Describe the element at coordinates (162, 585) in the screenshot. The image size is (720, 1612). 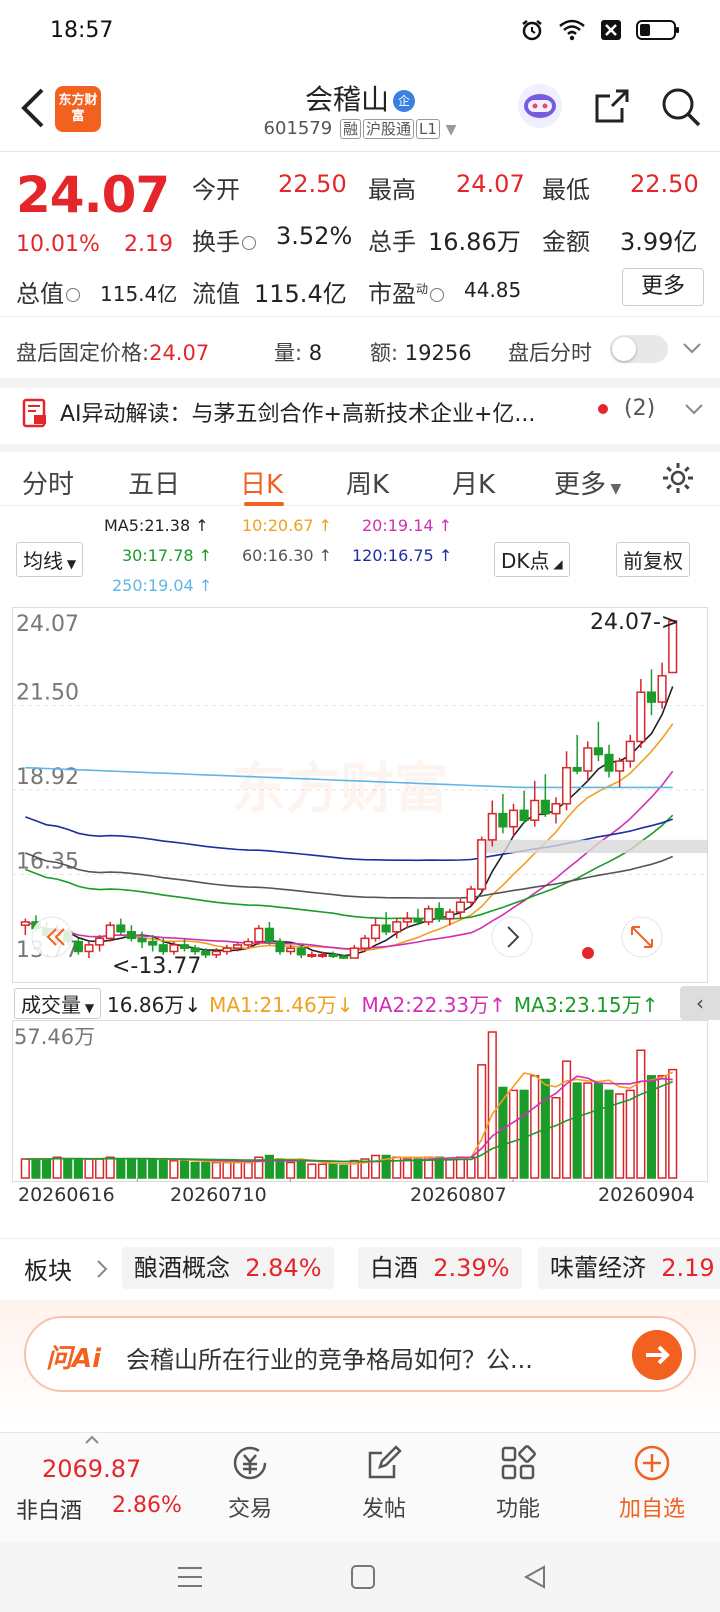
I see `ma250-label: 250:19.04 ↑` at that location.